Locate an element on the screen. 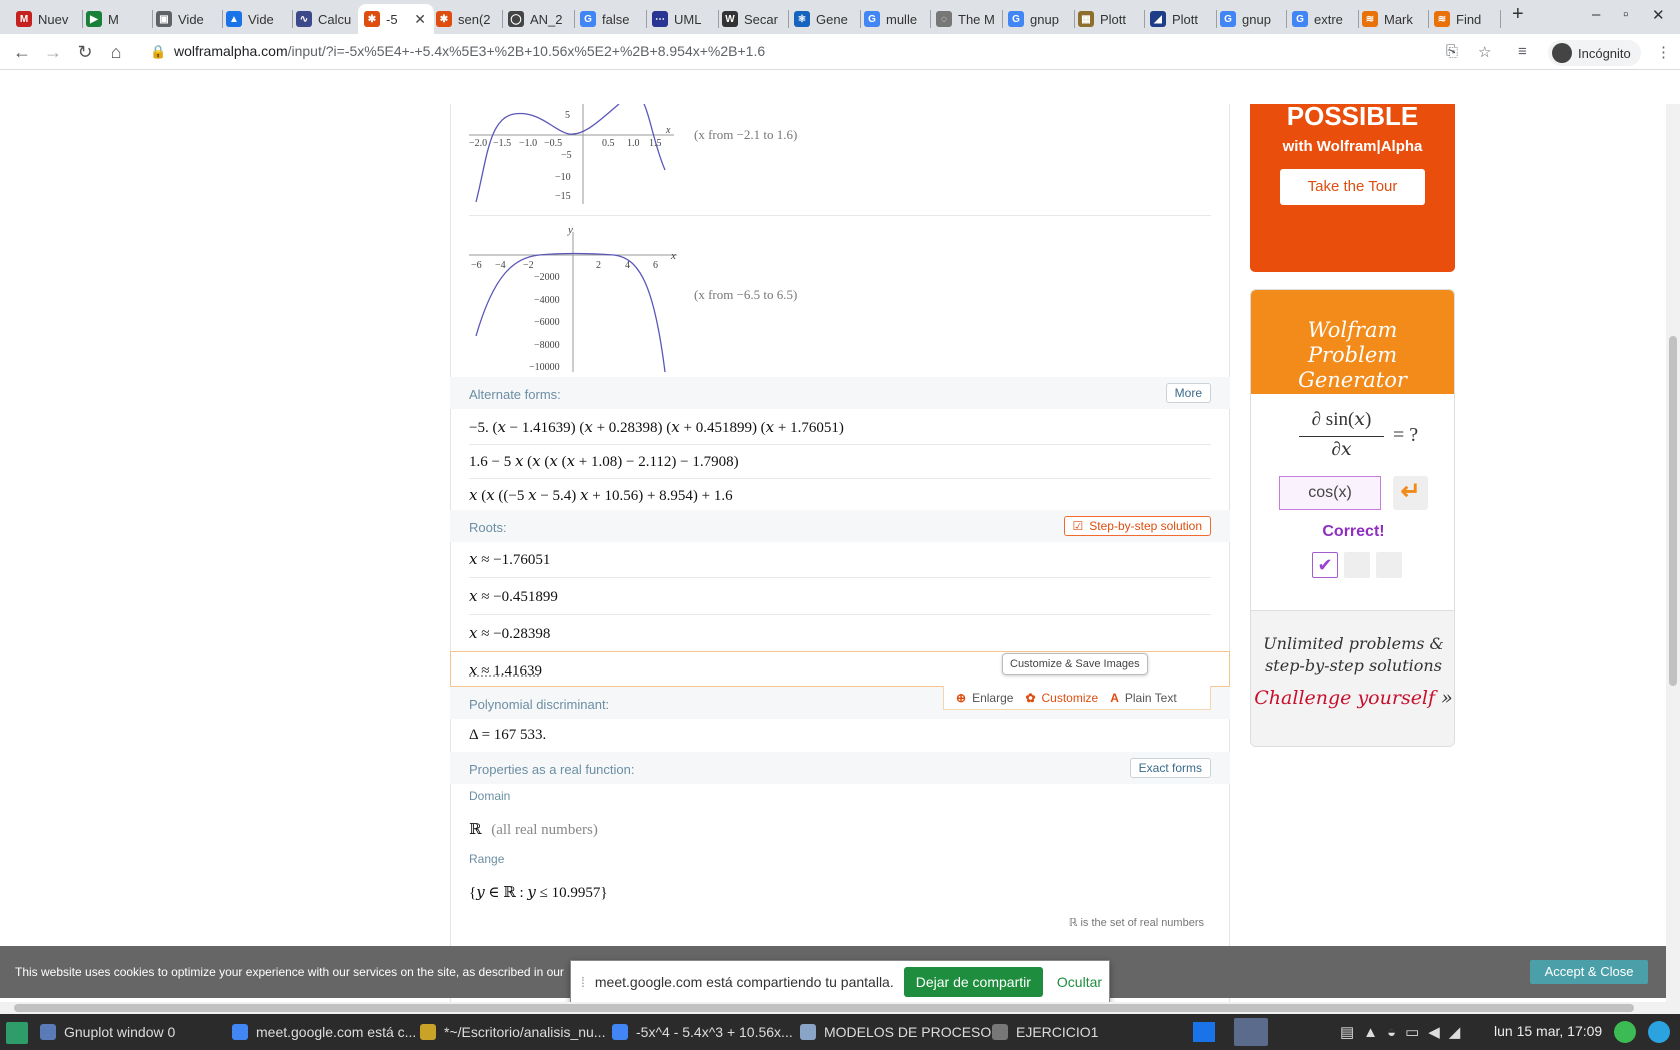  vertical-scrollbar is located at coordinates (1673, 553).